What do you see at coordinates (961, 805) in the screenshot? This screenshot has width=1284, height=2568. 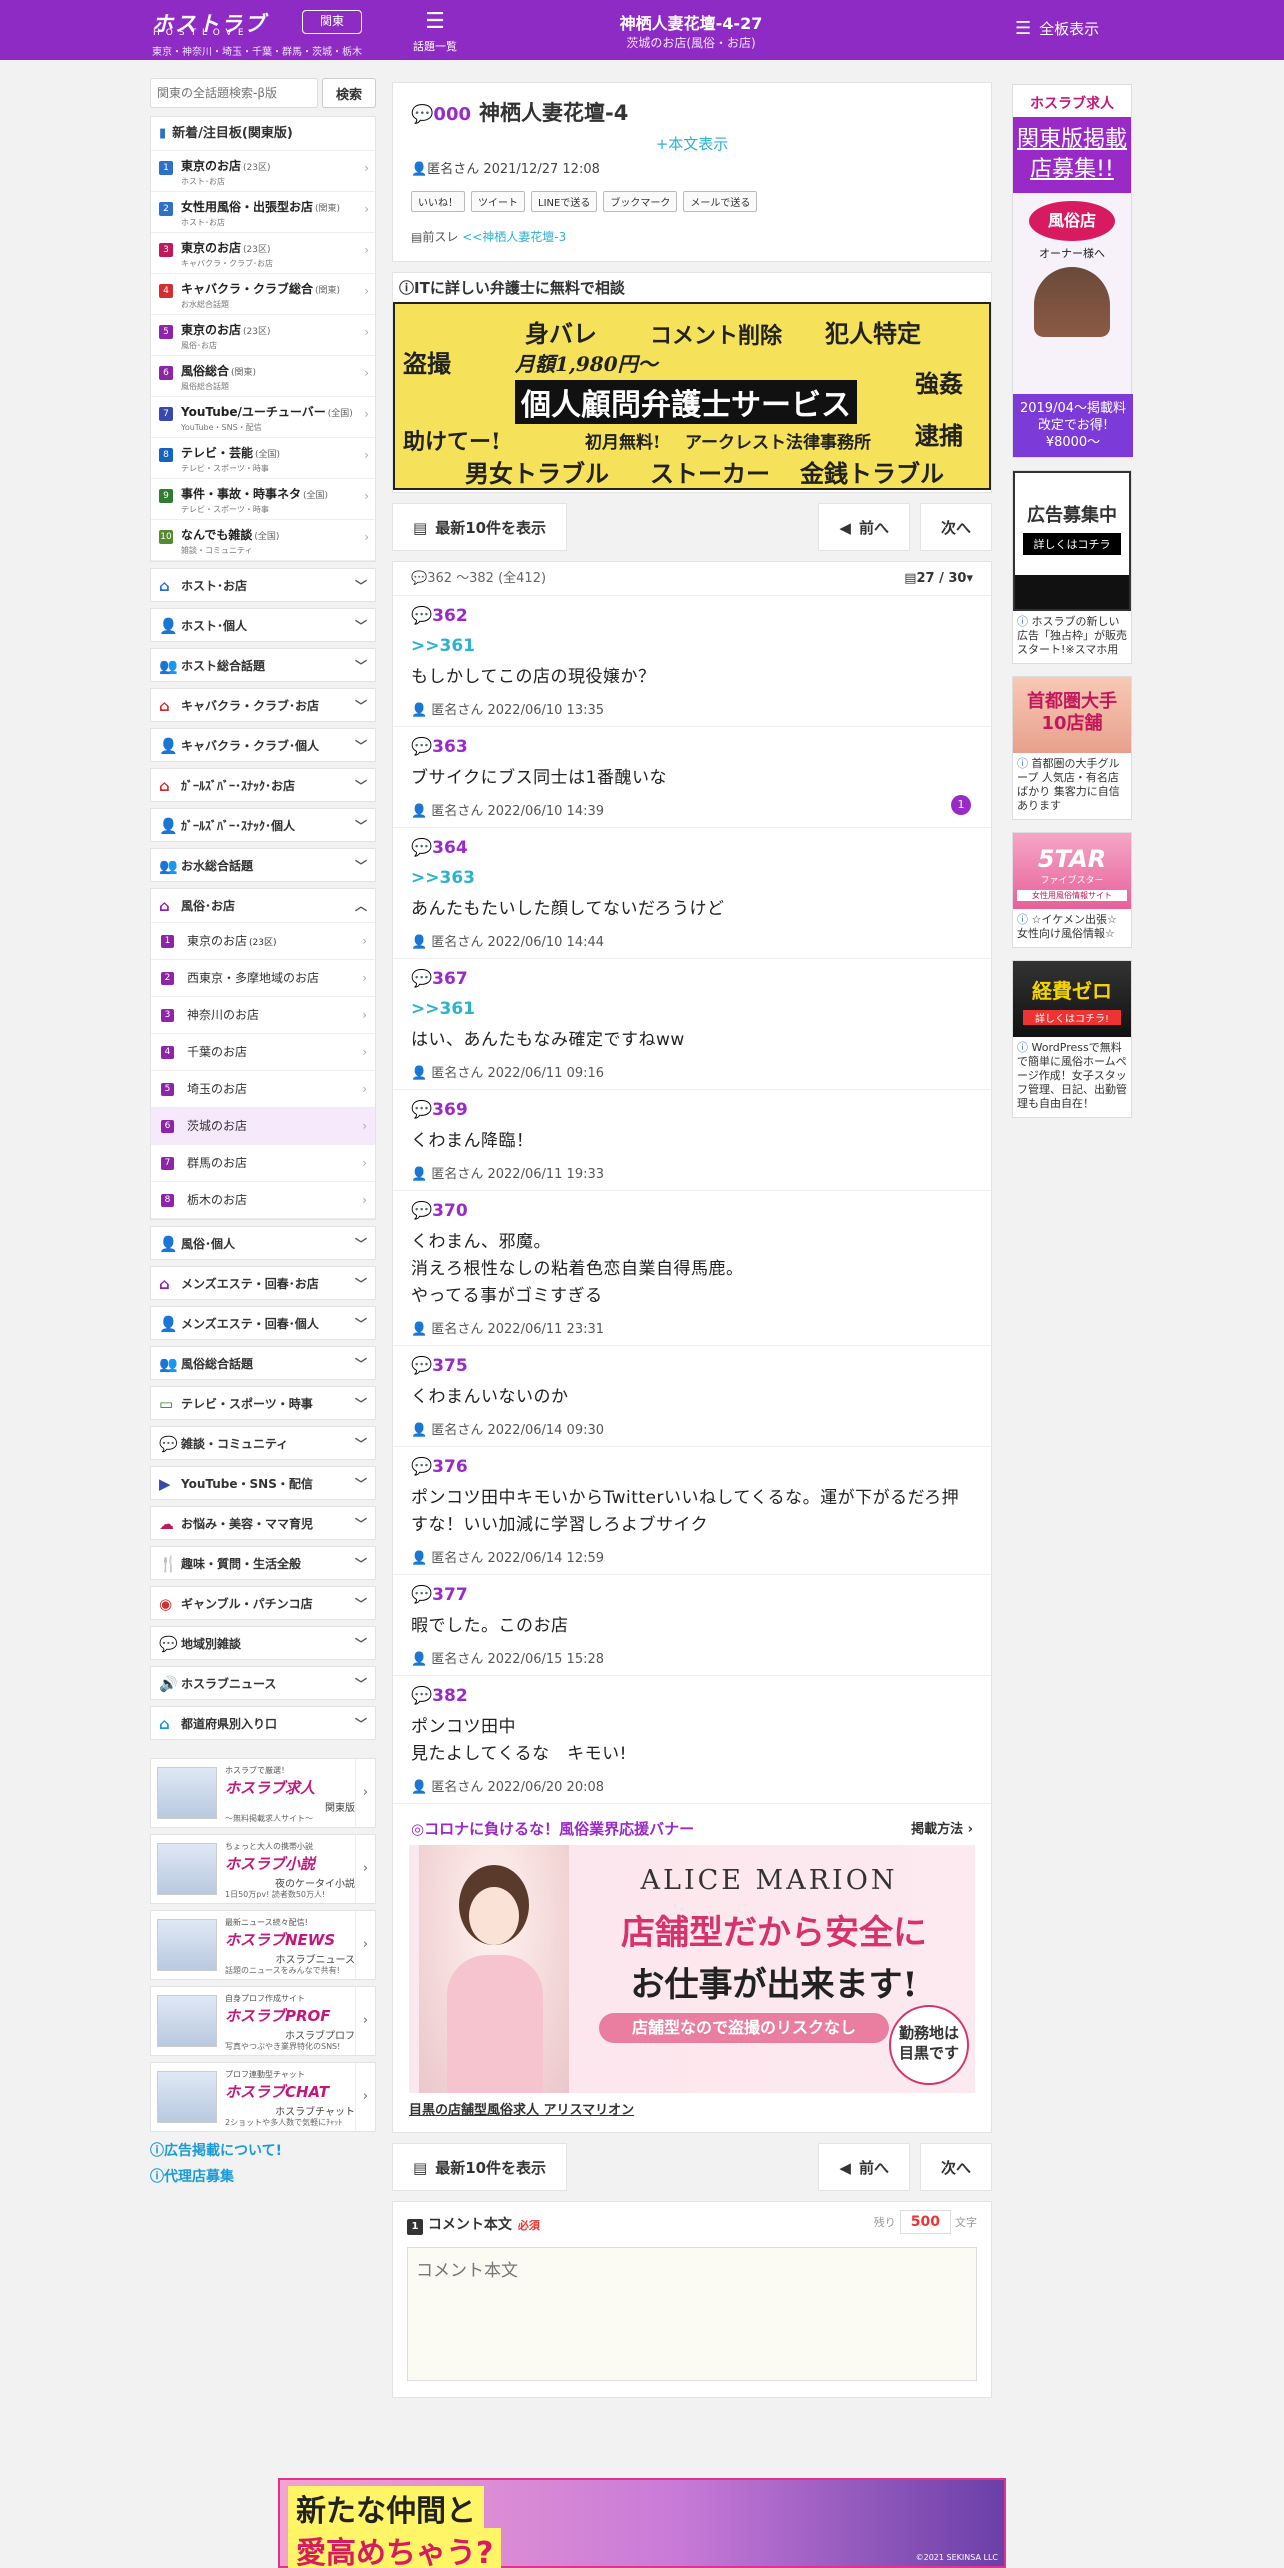 I see `reply-count-badge: 1` at bounding box center [961, 805].